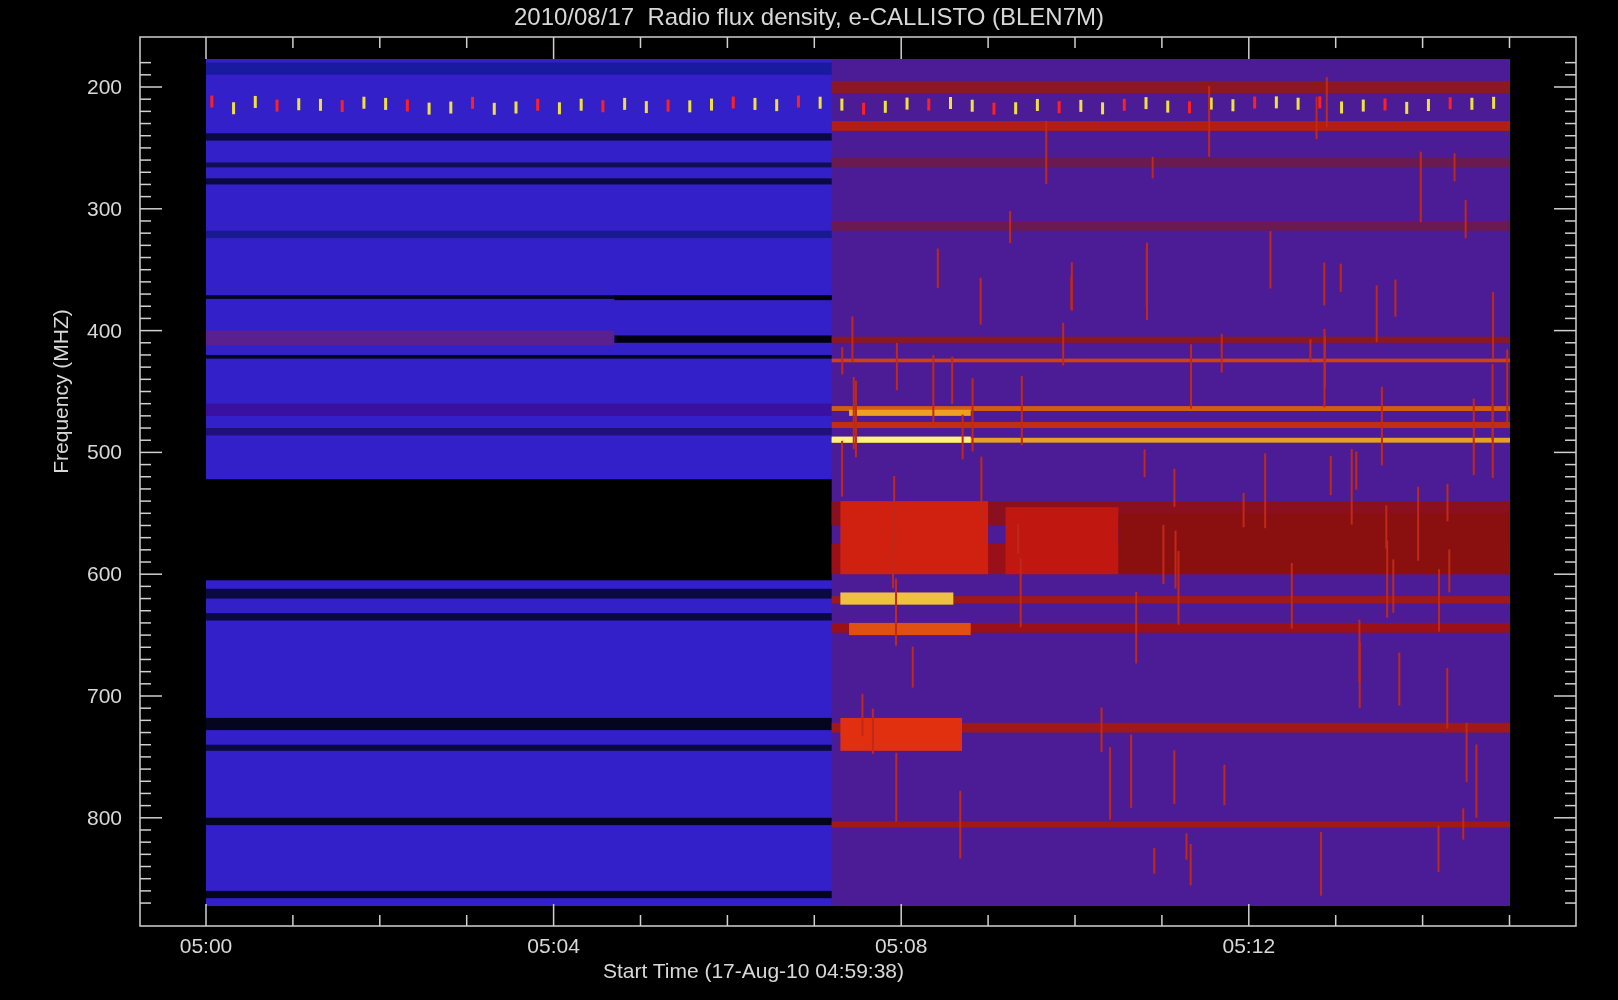 Image resolution: width=1618 pixels, height=1000 pixels. What do you see at coordinates (104, 574) in the screenshot?
I see `y-tick-label: 600` at bounding box center [104, 574].